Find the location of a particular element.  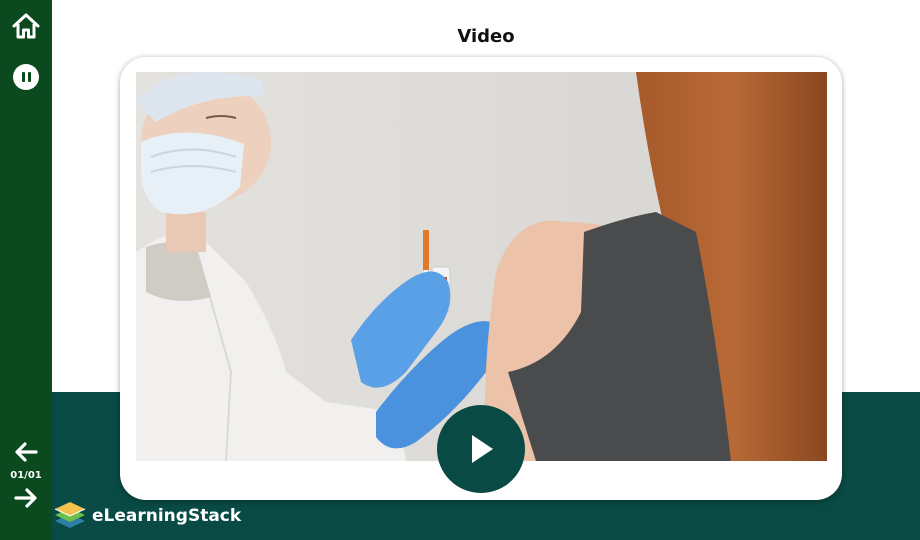

home-icon is located at coordinates (26, 26).